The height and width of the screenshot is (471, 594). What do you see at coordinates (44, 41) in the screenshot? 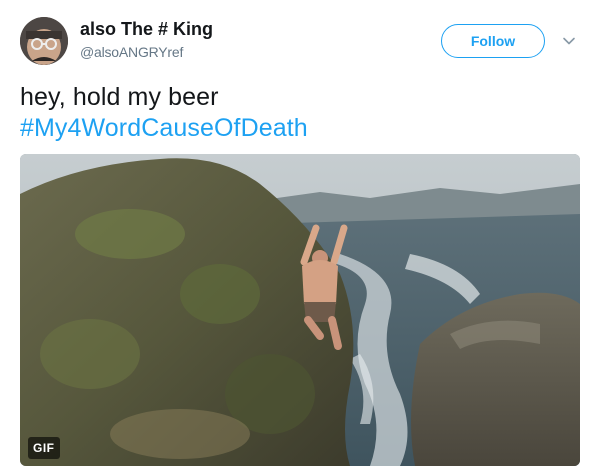
I see `avatar` at bounding box center [44, 41].